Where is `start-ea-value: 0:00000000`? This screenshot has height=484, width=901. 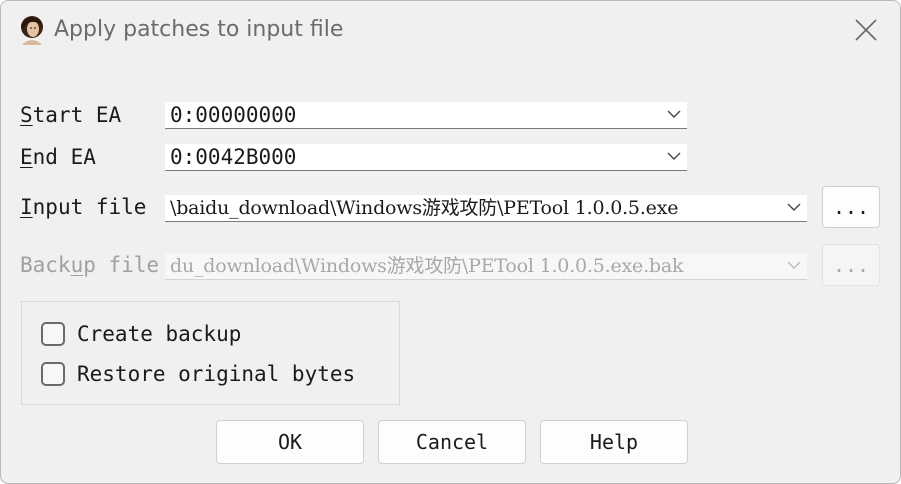
start-ea-value: 0:00000000 is located at coordinates (233, 115).